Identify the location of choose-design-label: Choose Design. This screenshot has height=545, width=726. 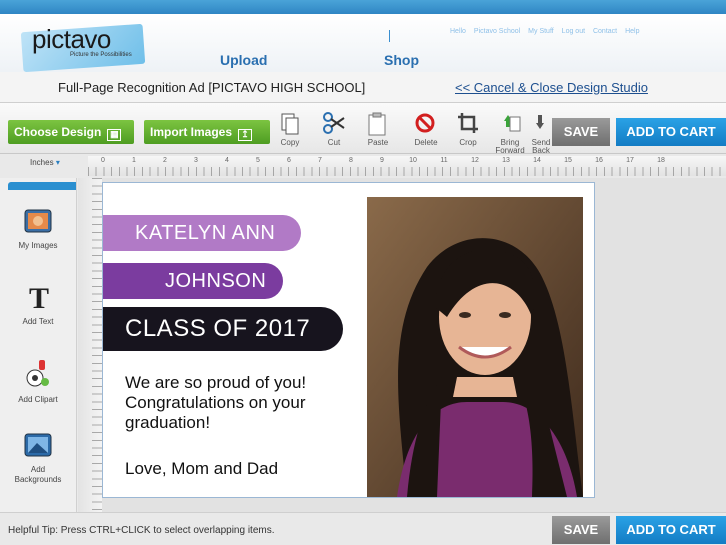
(58, 132).